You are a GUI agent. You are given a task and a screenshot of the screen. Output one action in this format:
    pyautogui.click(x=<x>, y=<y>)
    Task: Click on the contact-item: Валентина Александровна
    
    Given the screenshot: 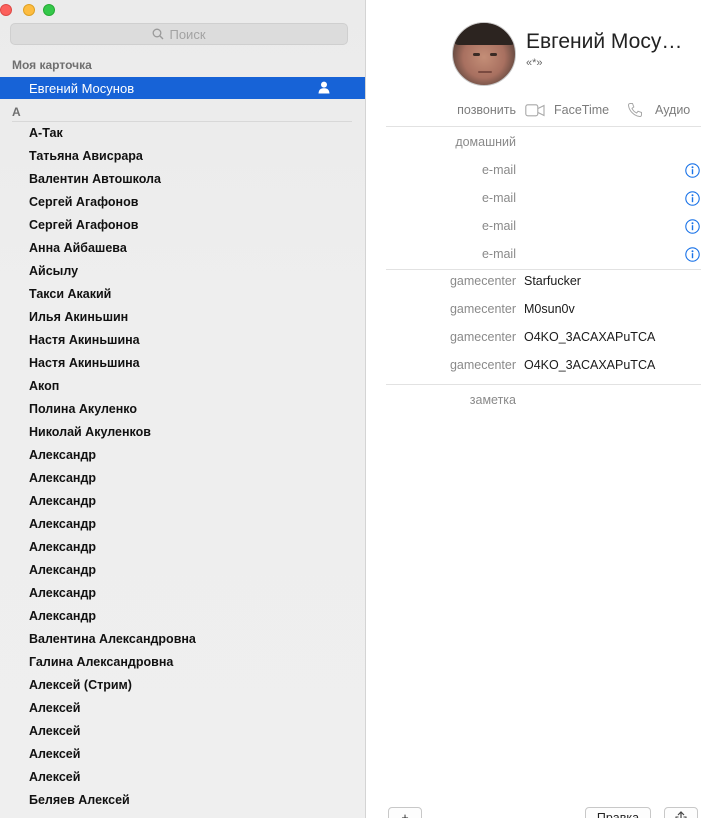 What is the action you would take?
    pyautogui.click(x=182, y=639)
    